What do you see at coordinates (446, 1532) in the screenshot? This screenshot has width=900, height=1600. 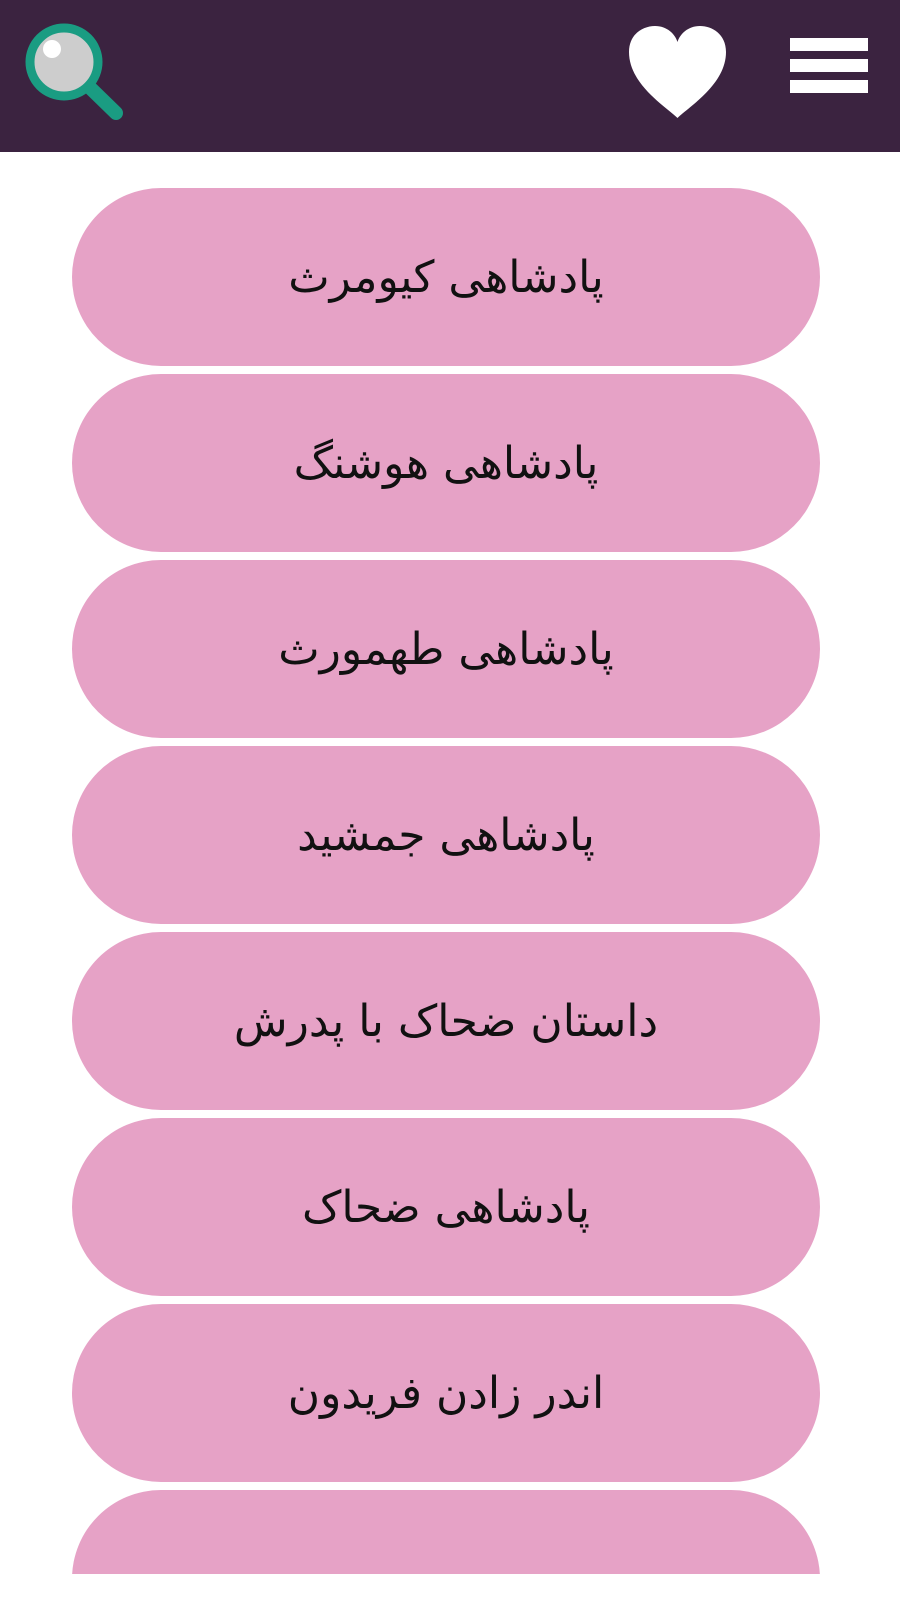 I see `list-item` at bounding box center [446, 1532].